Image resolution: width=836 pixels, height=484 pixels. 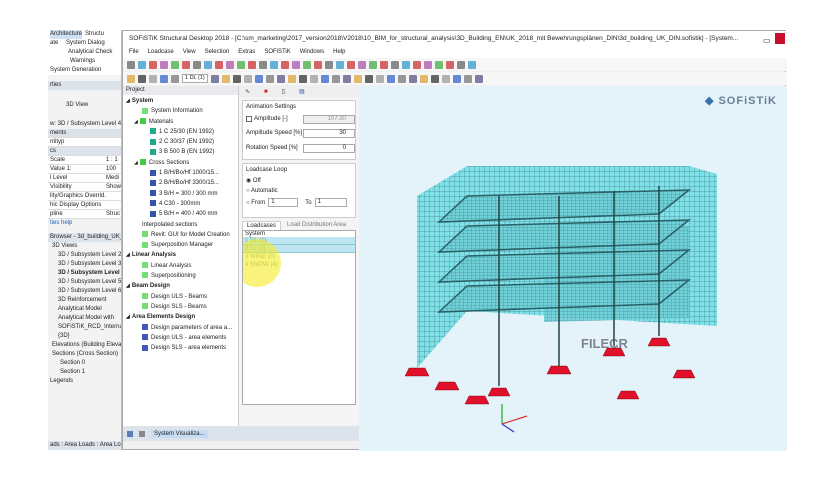 I want to click on animation-tab-icon: ∿, so click(x=247, y=91).